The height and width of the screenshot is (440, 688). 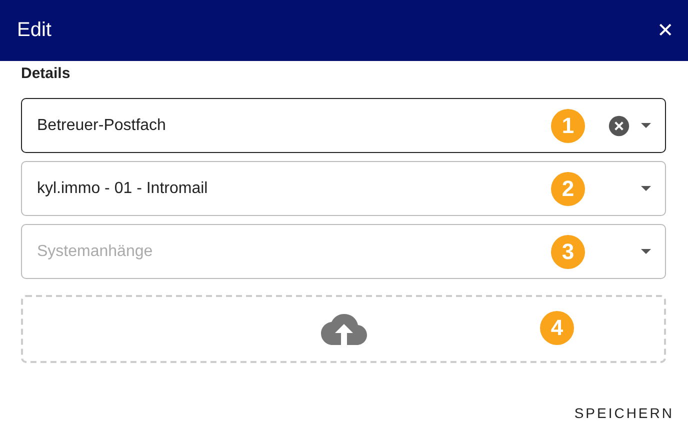 What do you see at coordinates (101, 125) in the screenshot?
I see `field-value: Betreuer-Postfach` at bounding box center [101, 125].